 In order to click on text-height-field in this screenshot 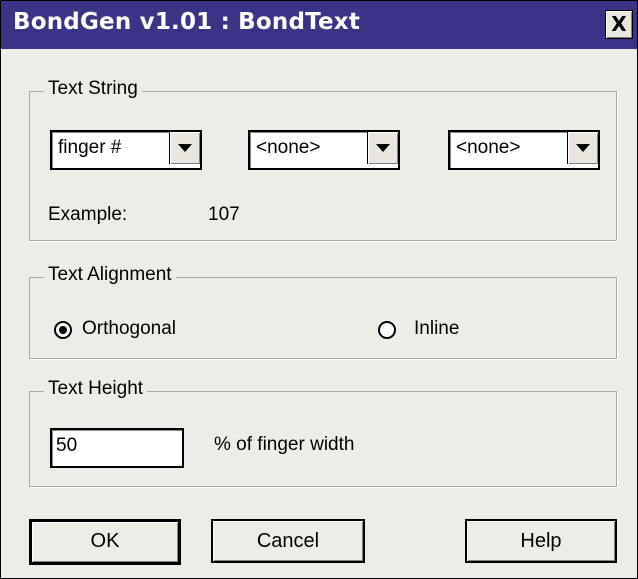, I will do `click(117, 448)`.